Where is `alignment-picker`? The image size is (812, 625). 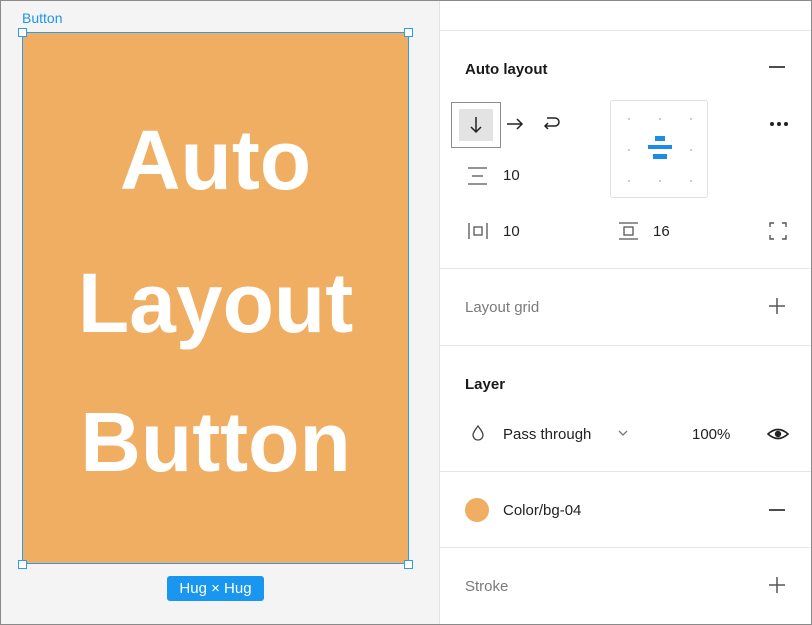 alignment-picker is located at coordinates (659, 149).